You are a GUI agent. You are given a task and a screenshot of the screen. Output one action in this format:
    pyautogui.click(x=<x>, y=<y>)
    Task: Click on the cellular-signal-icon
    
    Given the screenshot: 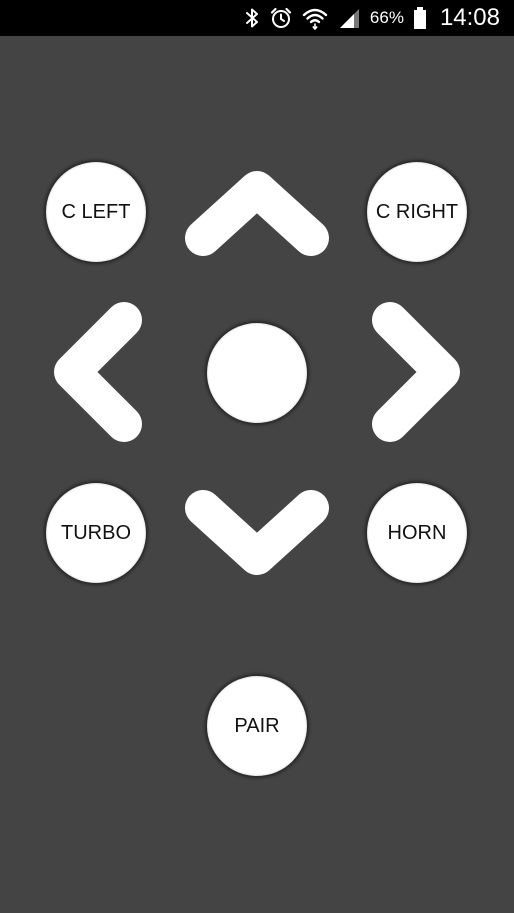 What is the action you would take?
    pyautogui.click(x=349, y=18)
    